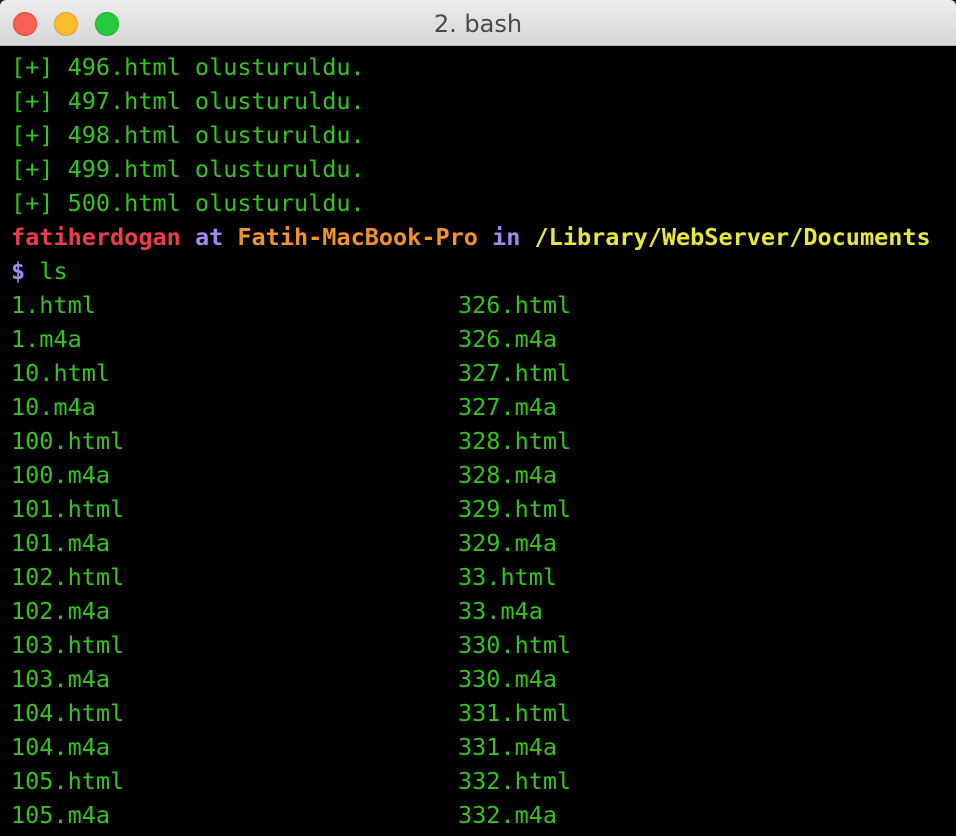  What do you see at coordinates (508, 679) in the screenshot?
I see `file-entry: 330.m4a` at bounding box center [508, 679].